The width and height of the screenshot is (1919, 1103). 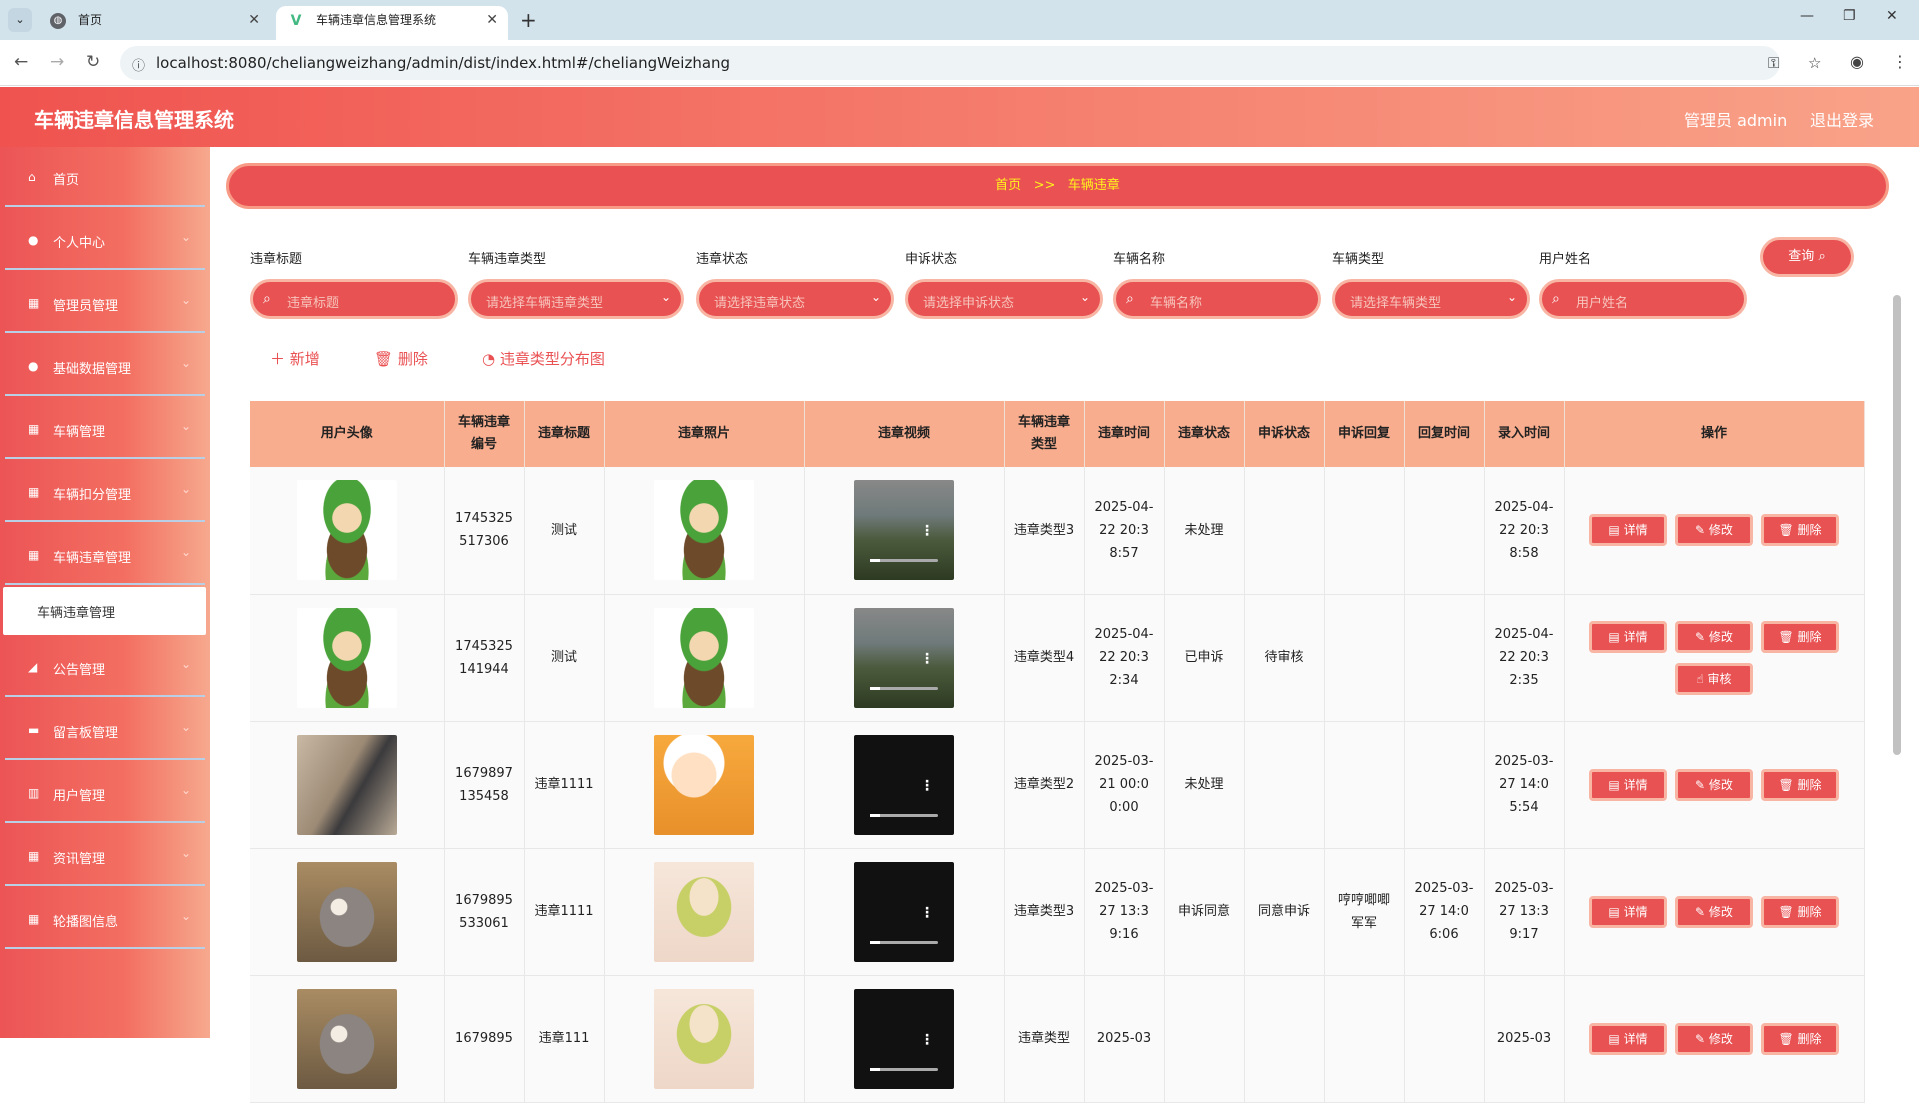 I want to click on cell-number: 1679895, so click(x=484, y=1039).